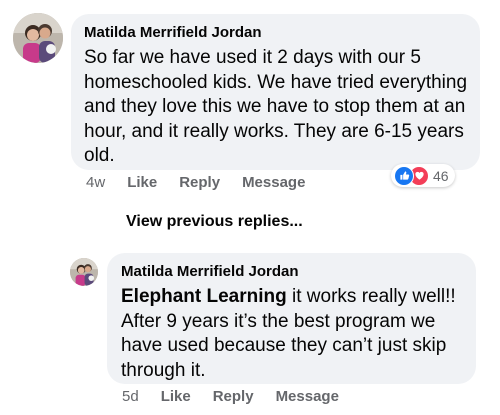 Image resolution: width=500 pixels, height=415 pixels. What do you see at coordinates (441, 175) in the screenshot?
I see `reaction-count: 46` at bounding box center [441, 175].